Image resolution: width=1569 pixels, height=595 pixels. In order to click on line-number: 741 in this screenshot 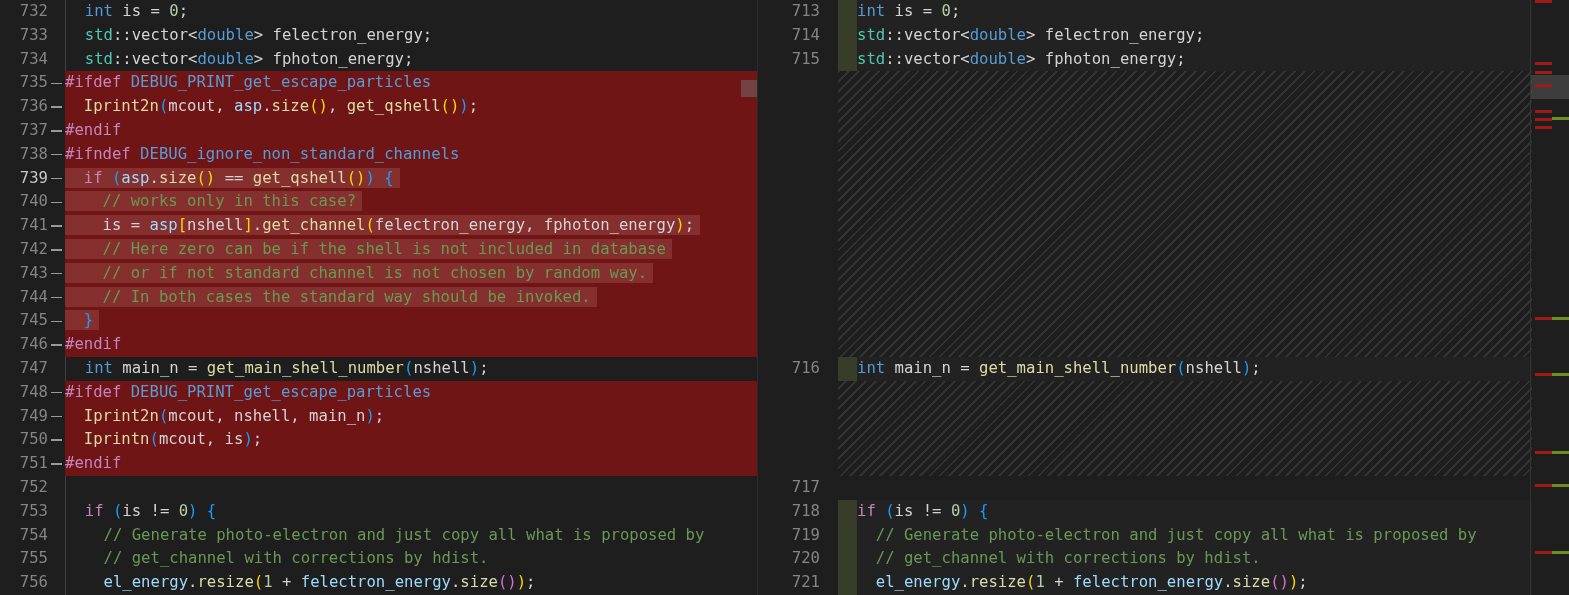, I will do `click(33, 226)`.